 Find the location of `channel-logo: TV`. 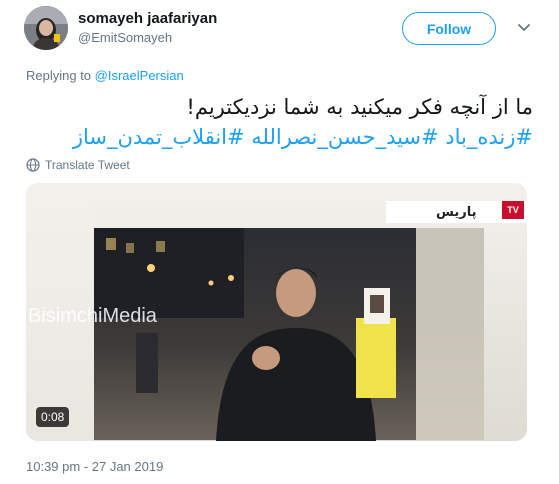

channel-logo: TV is located at coordinates (513, 210).